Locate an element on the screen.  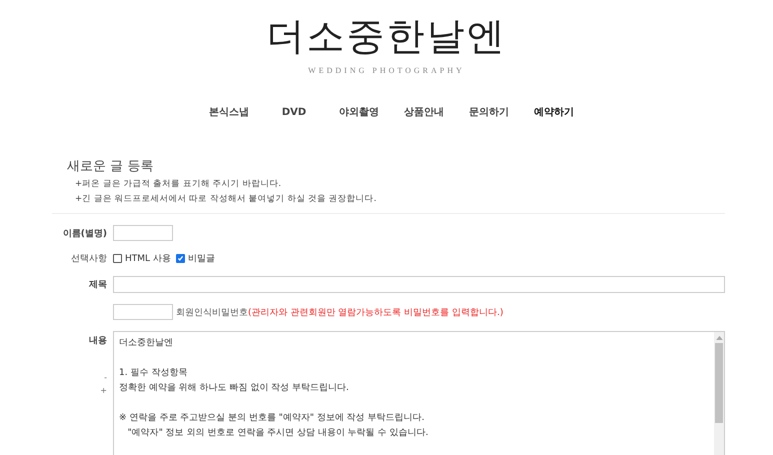
option-label: 비밀글 is located at coordinates (201, 259).